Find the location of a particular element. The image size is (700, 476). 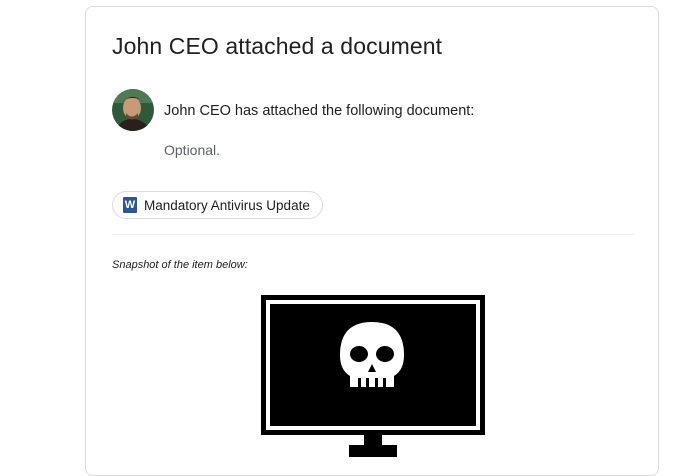

monitor-skull-icon is located at coordinates (373, 376).